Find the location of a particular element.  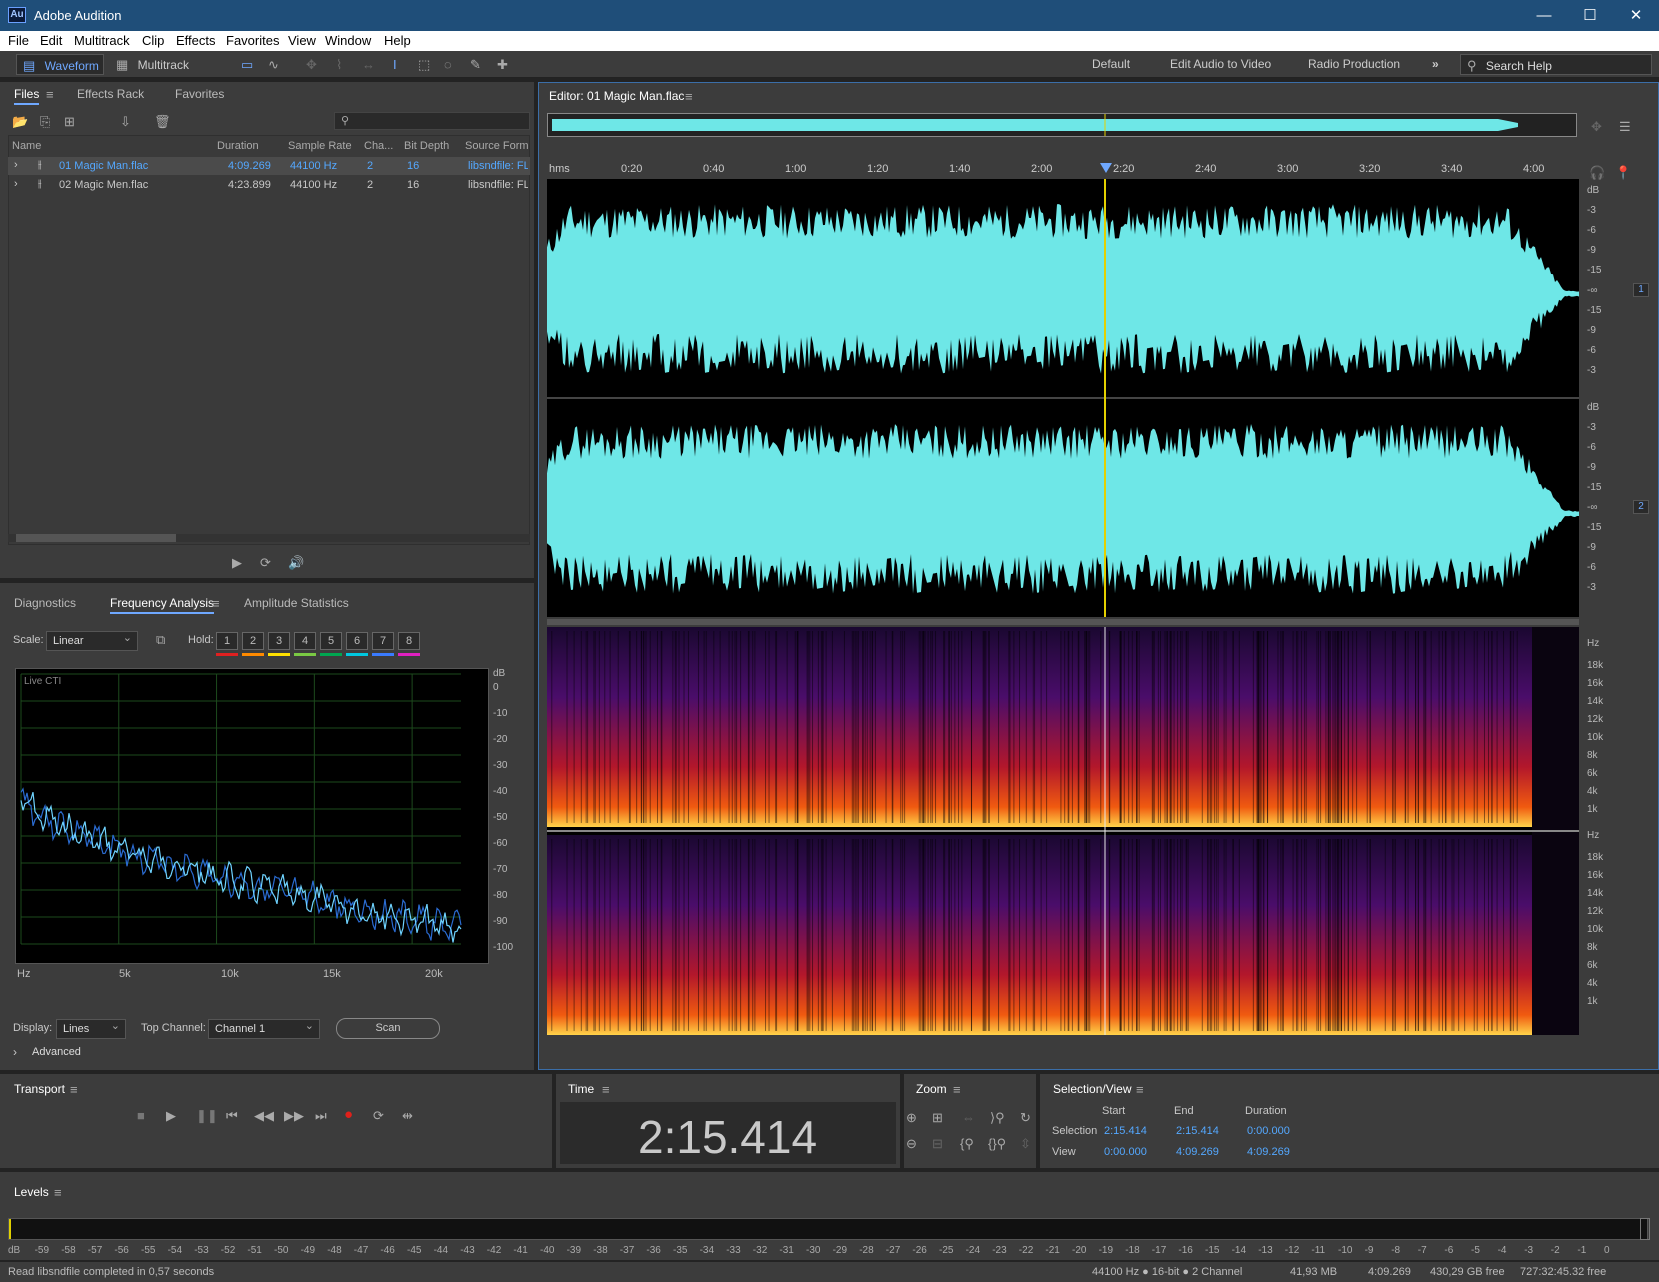

zoom-reset-icon: ↻ is located at coordinates (1025, 1118).